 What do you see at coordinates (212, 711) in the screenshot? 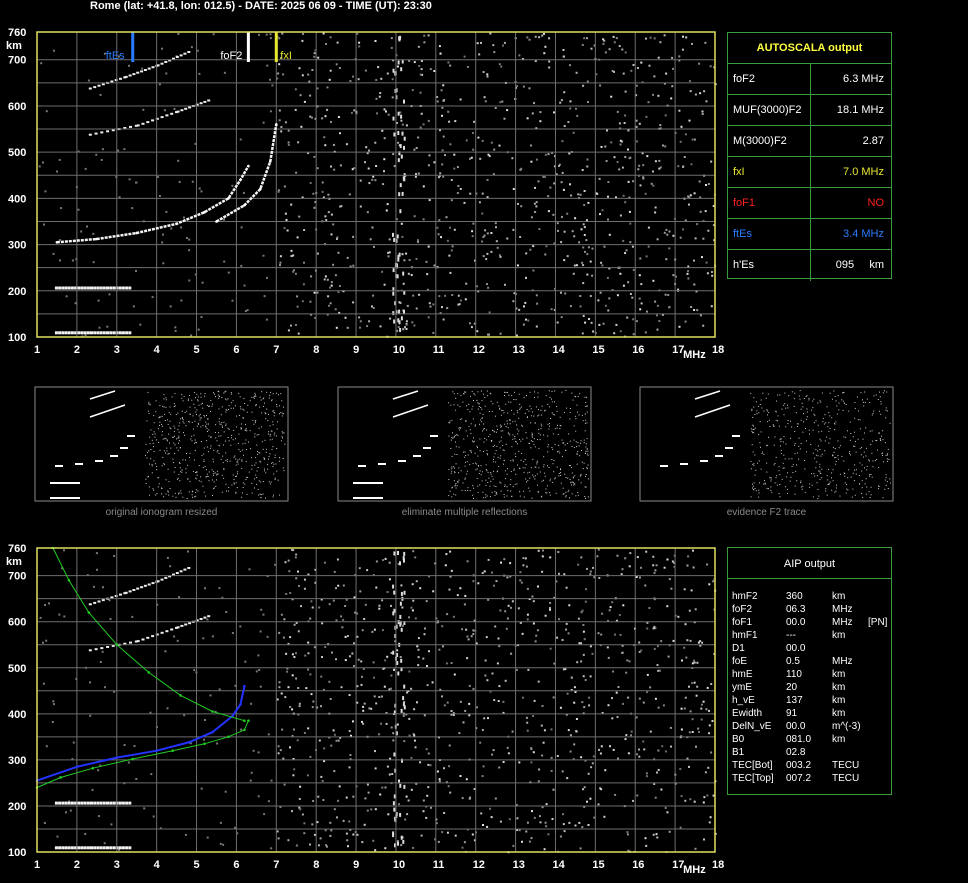
I see `data-point-green_upper` at bounding box center [212, 711].